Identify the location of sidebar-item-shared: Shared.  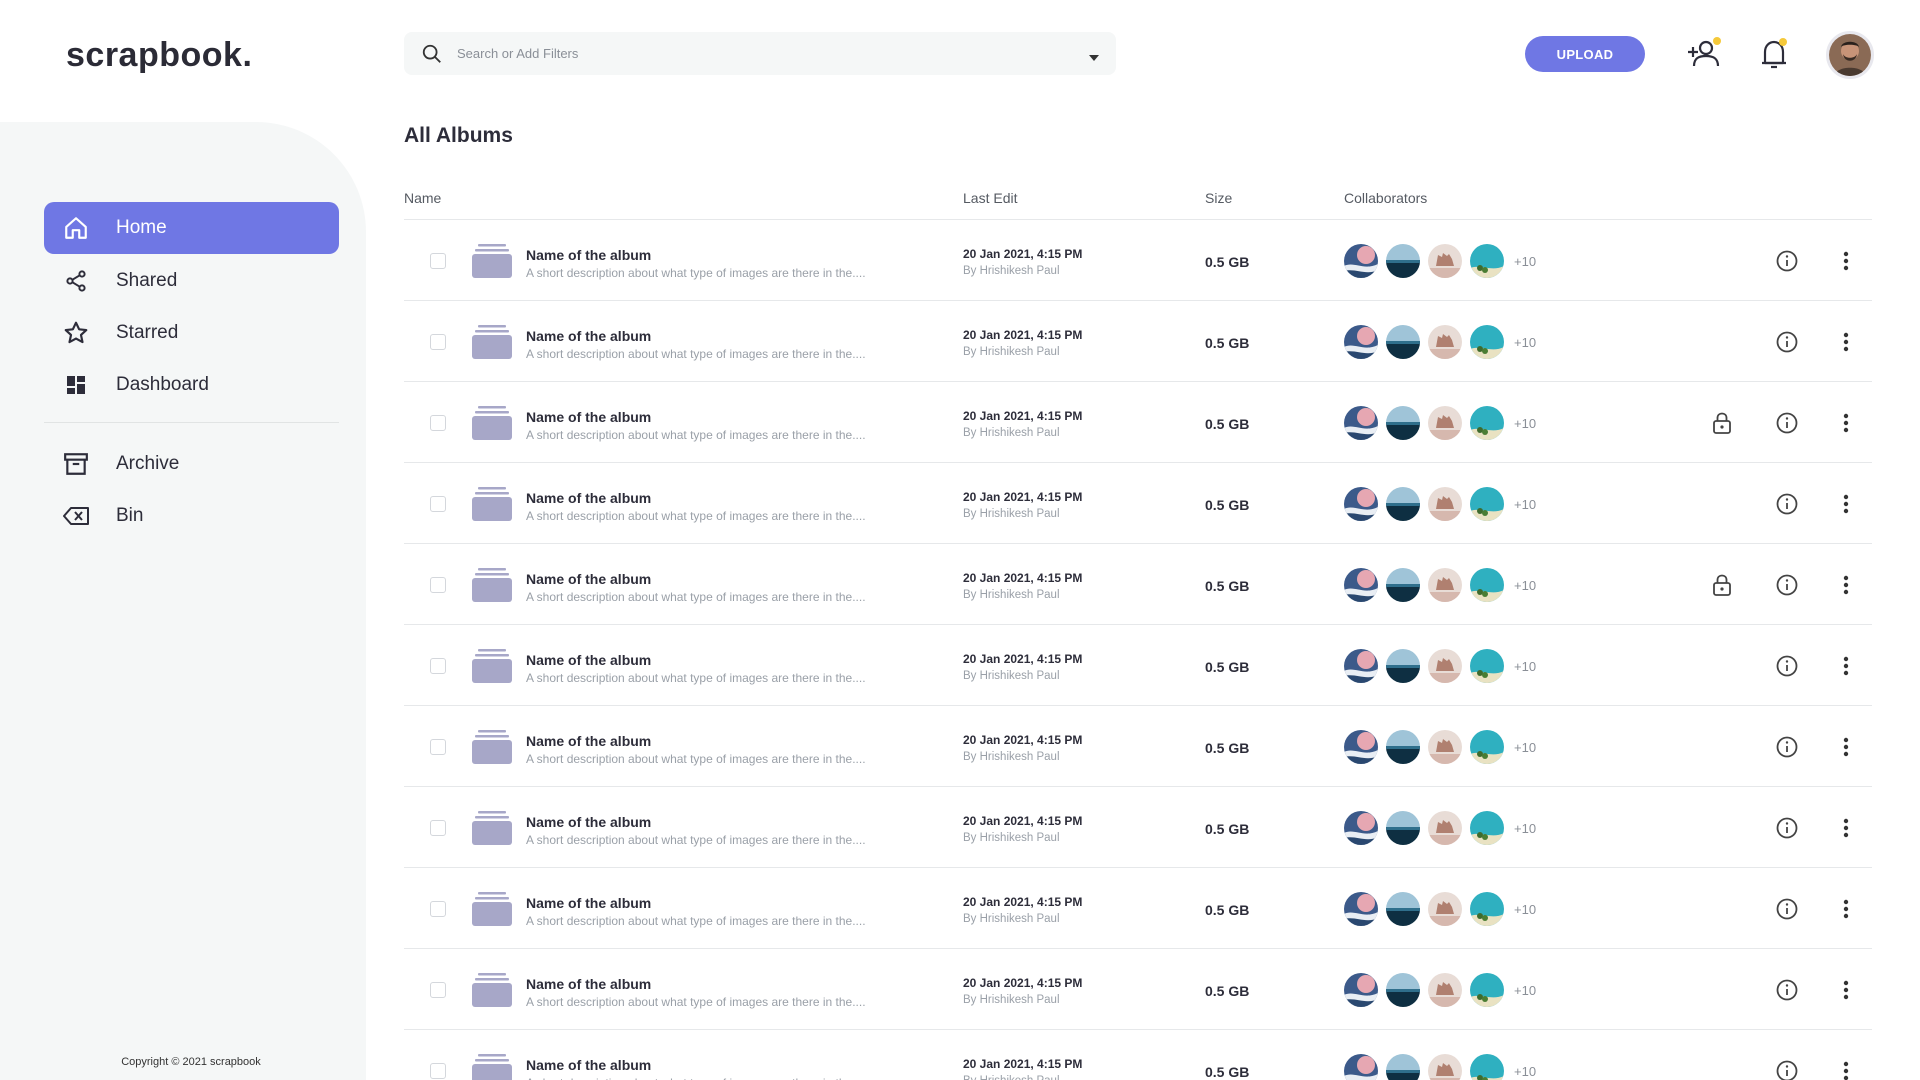
(191, 281).